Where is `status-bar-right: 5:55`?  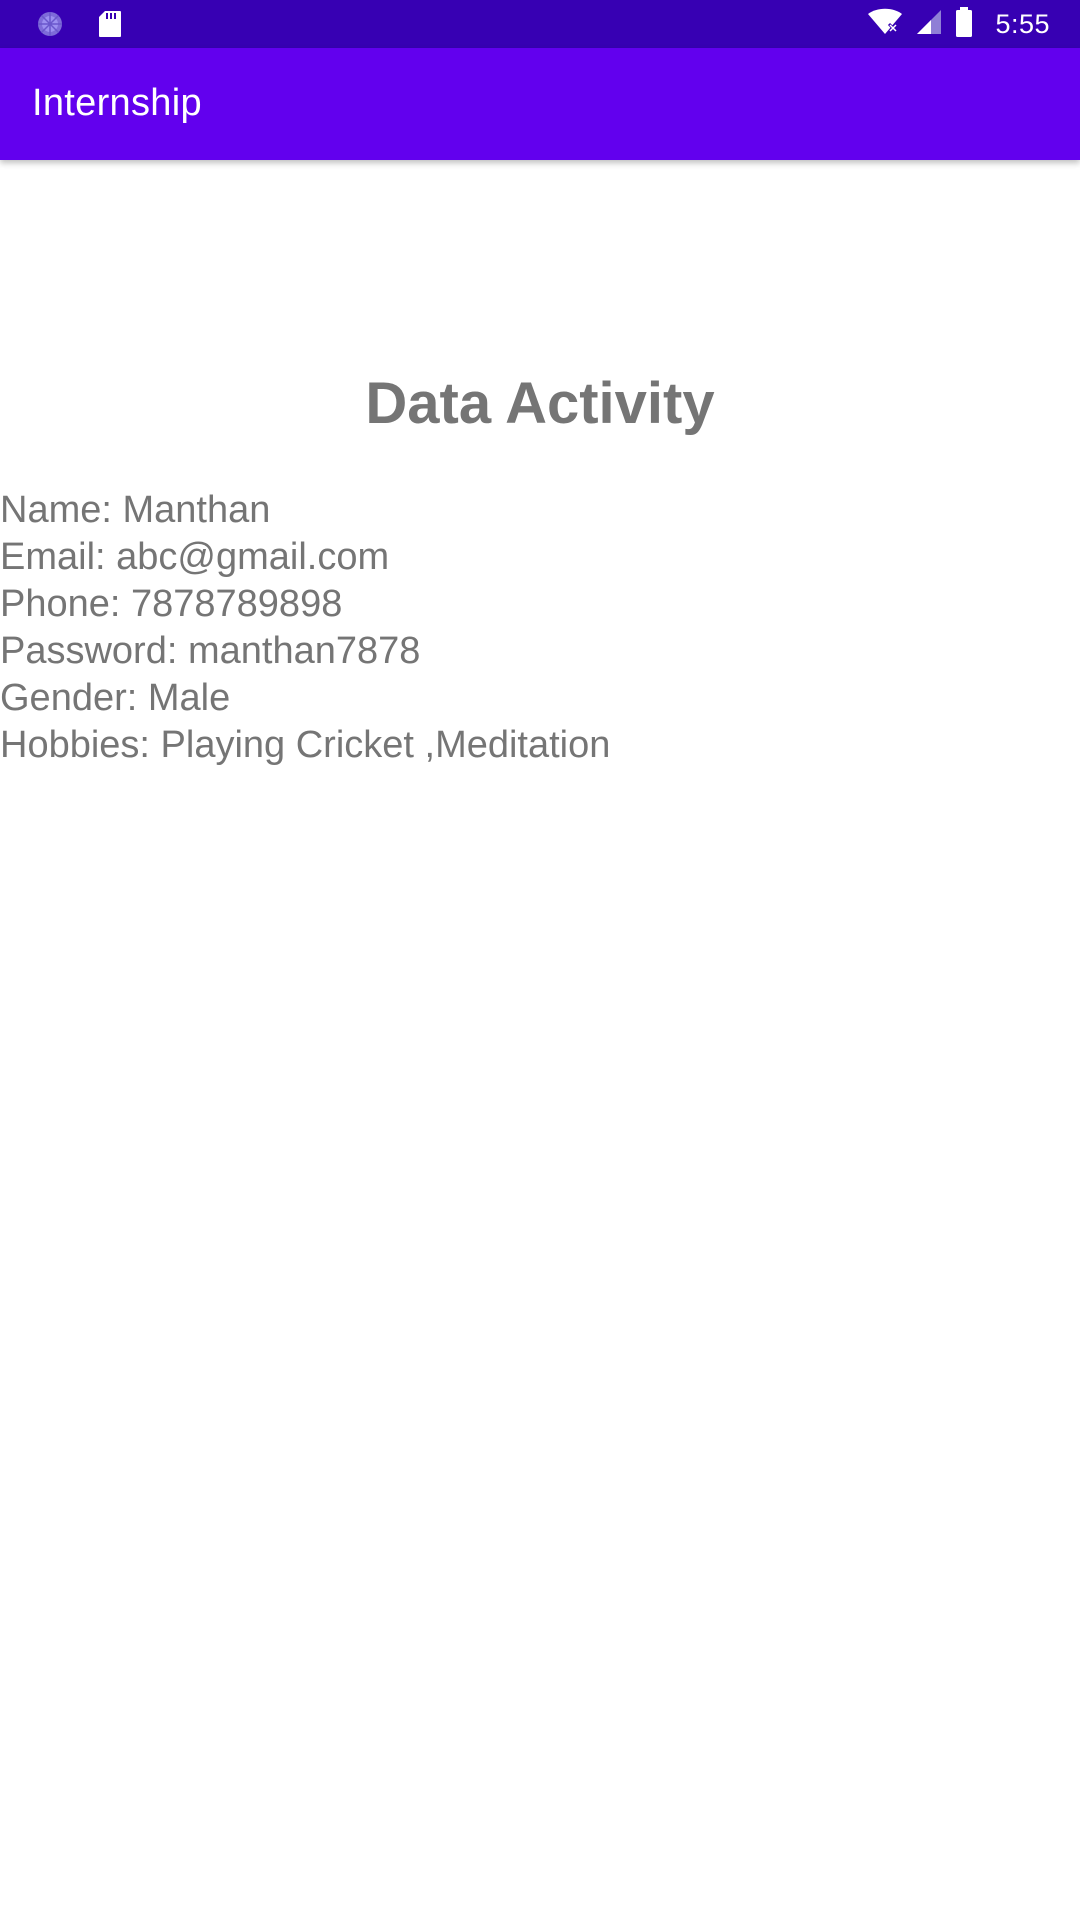 status-bar-right: 5:55 is located at coordinates (958, 24).